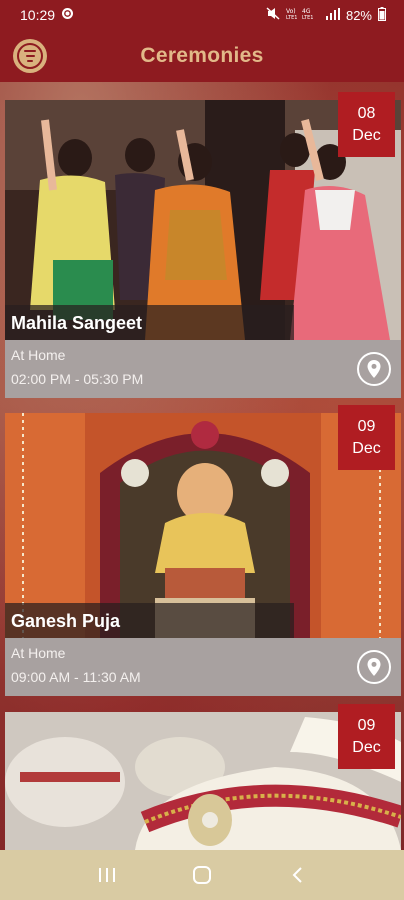 The width and height of the screenshot is (404, 900). What do you see at coordinates (332, 15) in the screenshot?
I see `signal-icon` at bounding box center [332, 15].